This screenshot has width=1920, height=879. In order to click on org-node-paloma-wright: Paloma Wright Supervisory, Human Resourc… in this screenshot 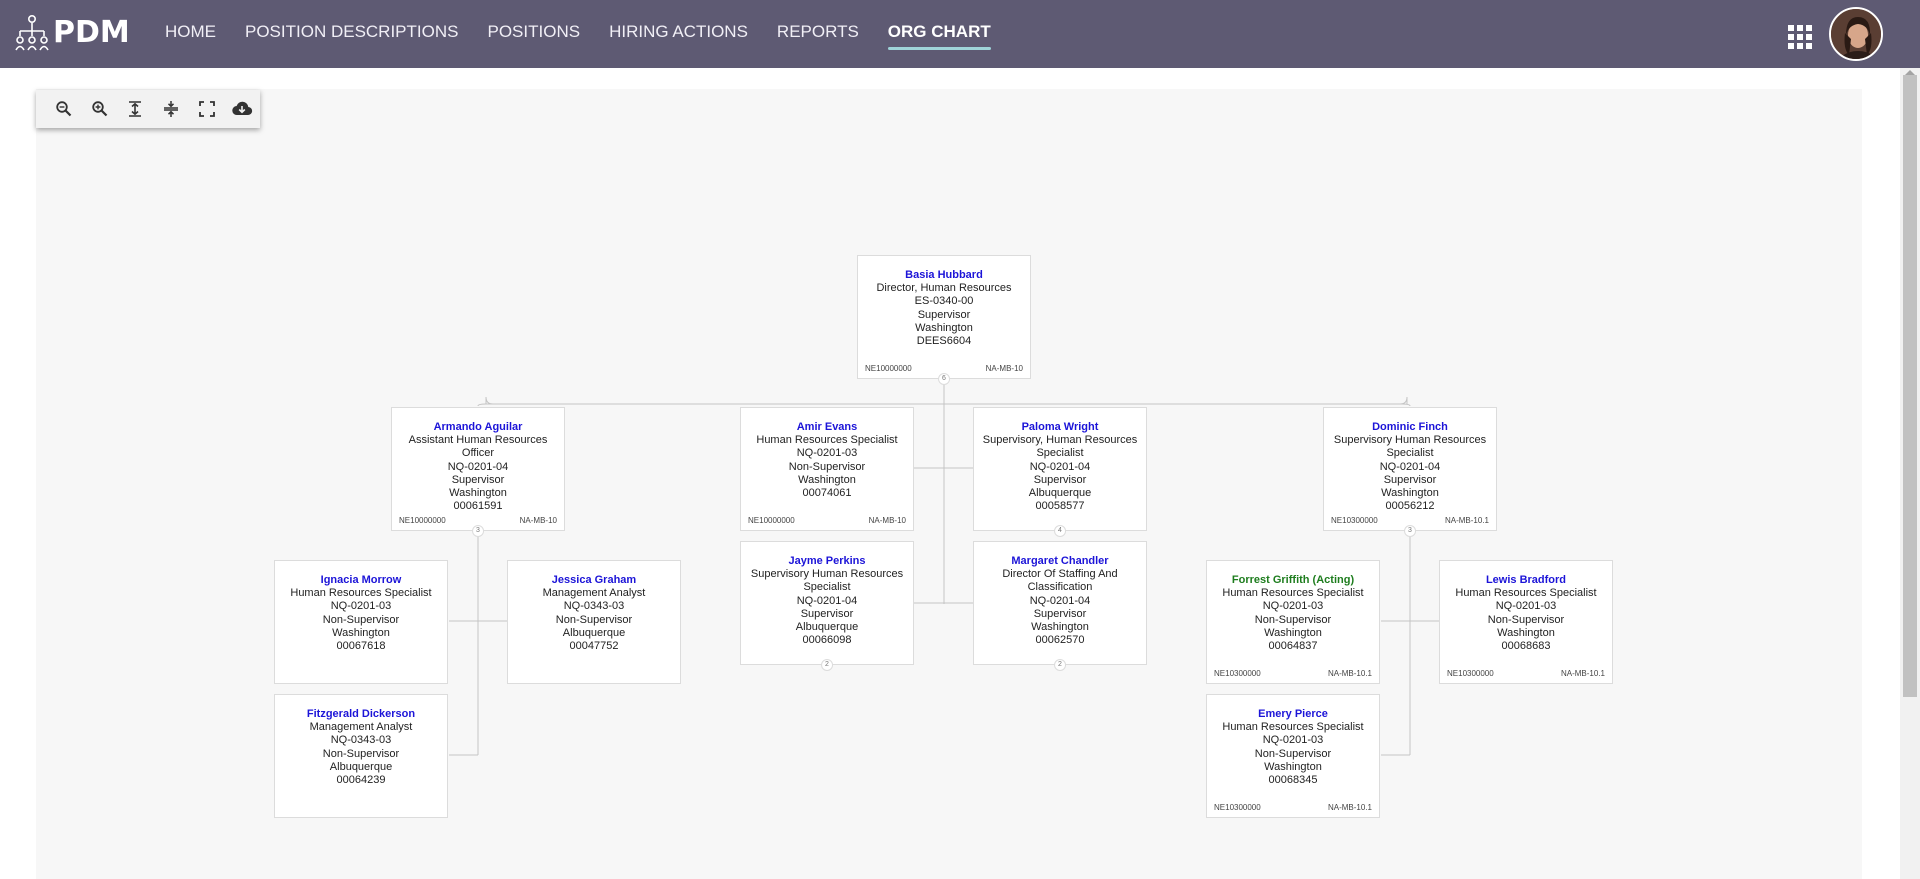, I will do `click(1060, 472)`.